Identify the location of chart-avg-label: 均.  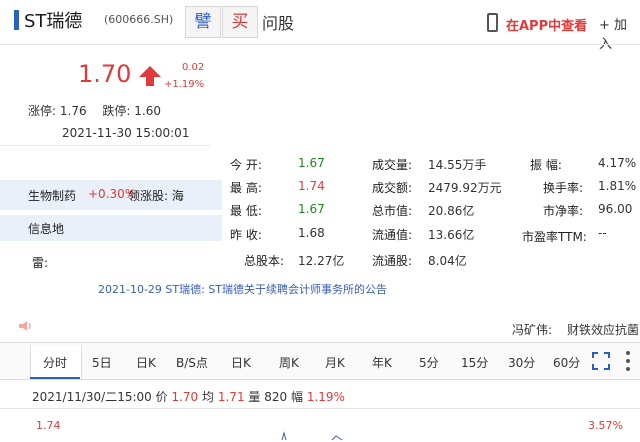
(208, 397).